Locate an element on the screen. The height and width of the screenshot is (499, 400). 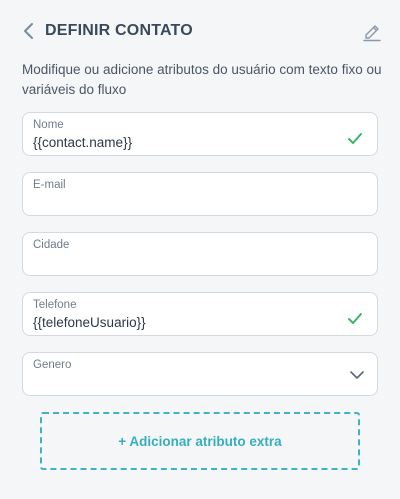
edit-button is located at coordinates (372, 32).